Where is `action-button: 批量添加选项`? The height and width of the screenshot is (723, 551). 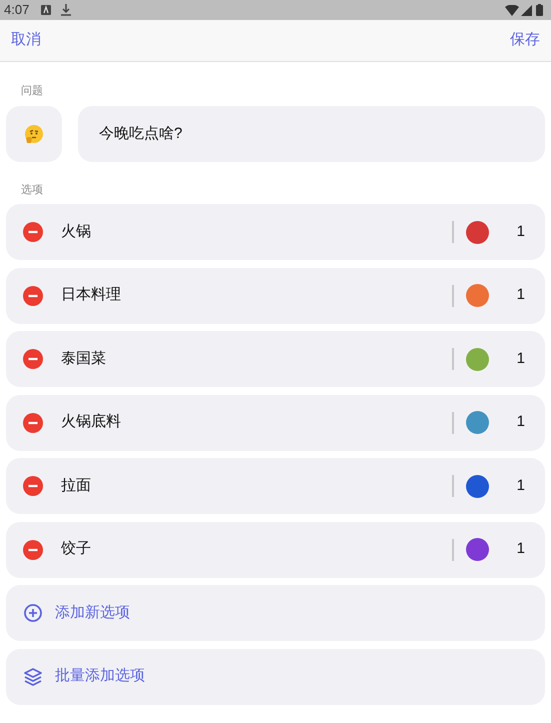
action-button: 批量添加选项 is located at coordinates (275, 676).